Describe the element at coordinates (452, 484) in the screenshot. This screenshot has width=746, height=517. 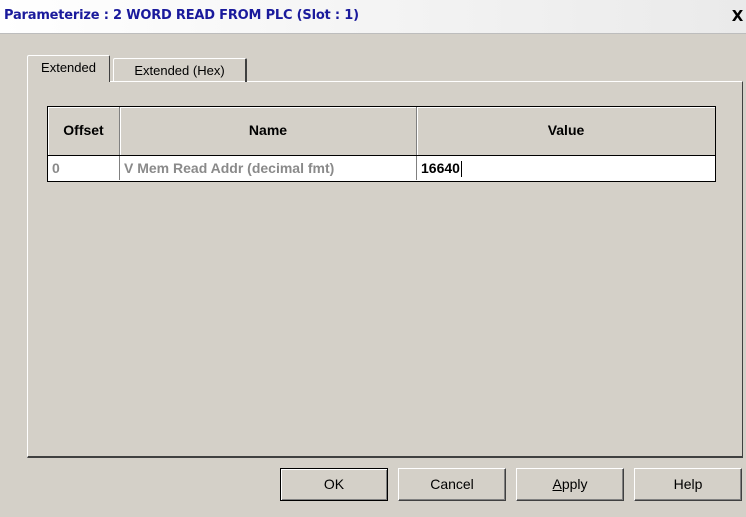
I see `cancel-button: Cancel` at that location.